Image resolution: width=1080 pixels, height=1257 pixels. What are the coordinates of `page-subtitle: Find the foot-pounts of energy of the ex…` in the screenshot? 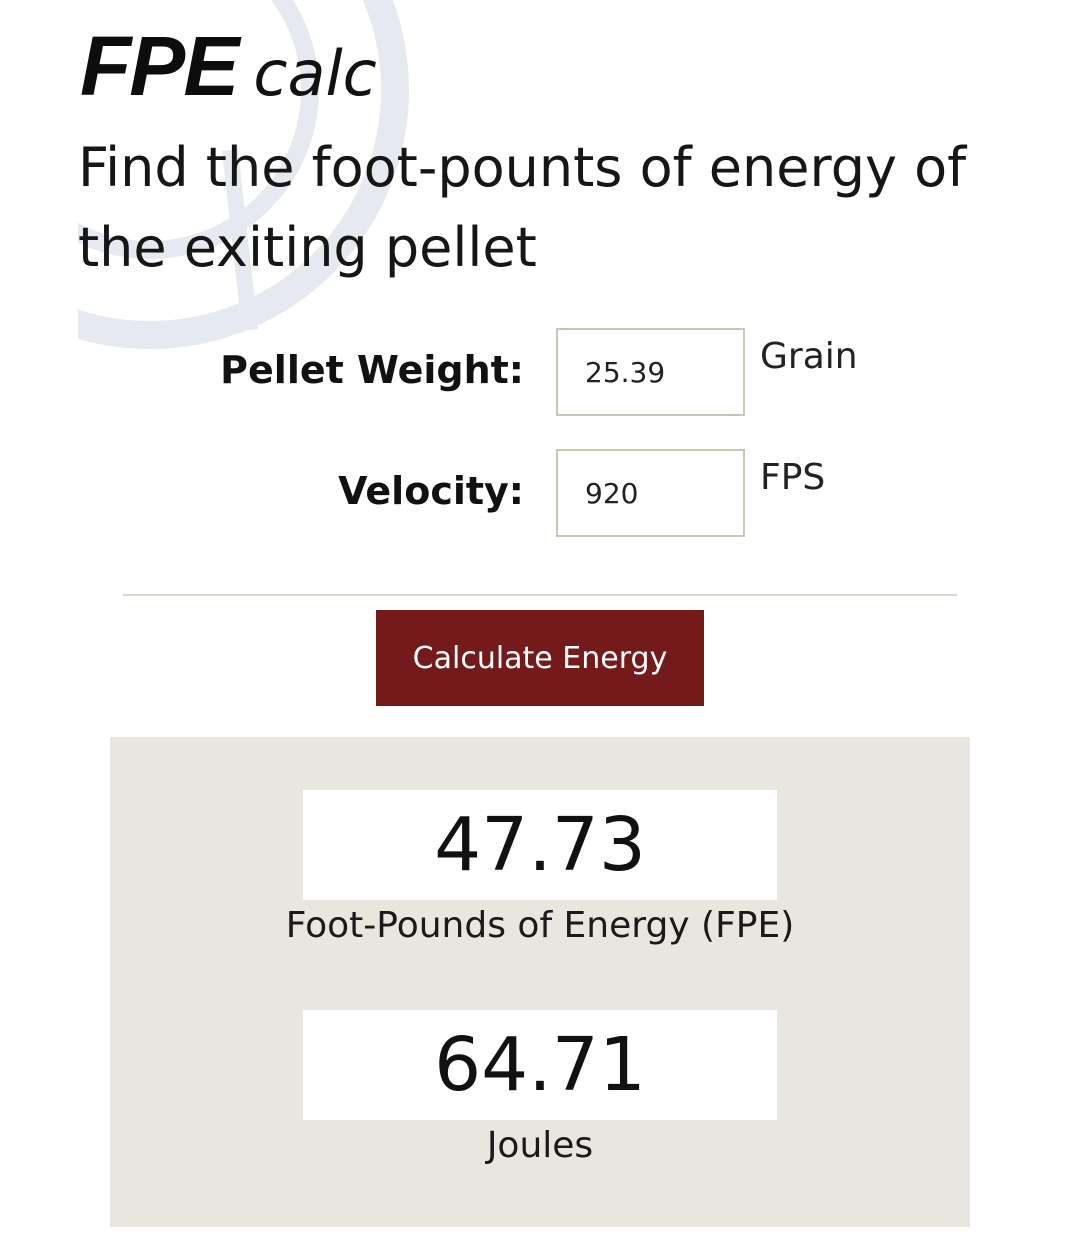 It's located at (522, 207).